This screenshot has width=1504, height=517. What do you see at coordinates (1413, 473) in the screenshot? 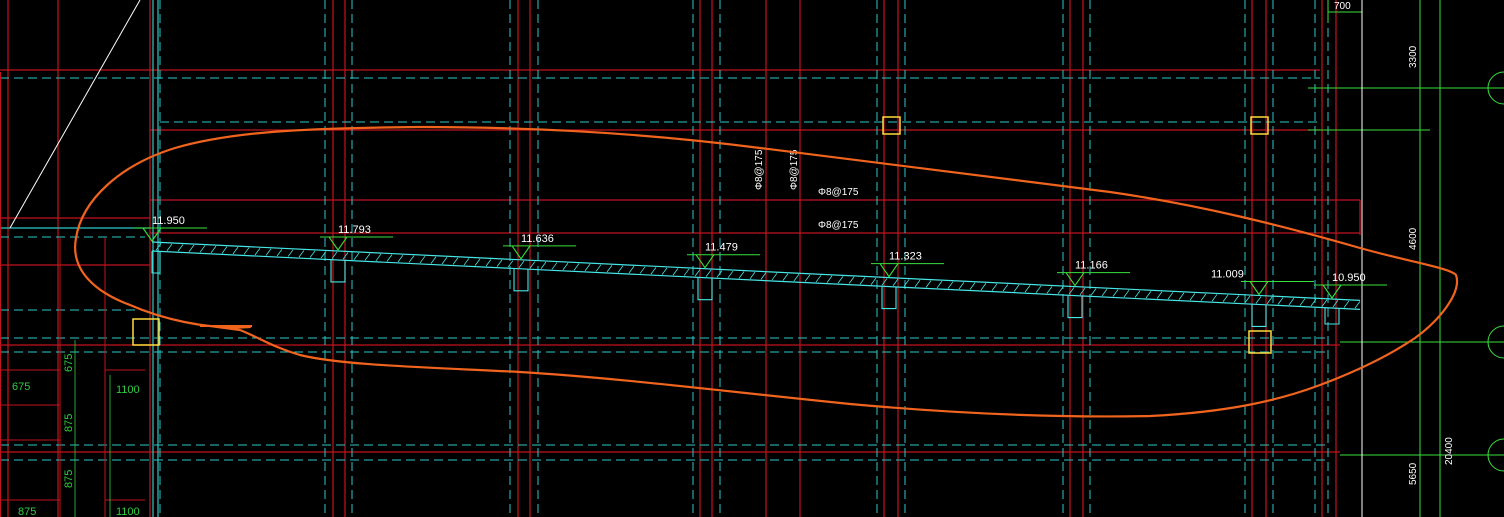
I see `dim-right-5650: 5650` at bounding box center [1413, 473].